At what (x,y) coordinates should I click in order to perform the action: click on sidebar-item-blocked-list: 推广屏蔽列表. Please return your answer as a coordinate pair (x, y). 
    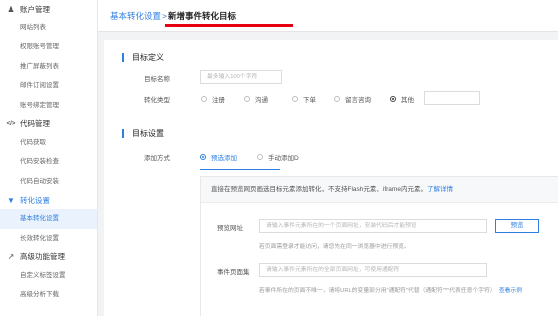
    Looking at the image, I should click on (48, 66).